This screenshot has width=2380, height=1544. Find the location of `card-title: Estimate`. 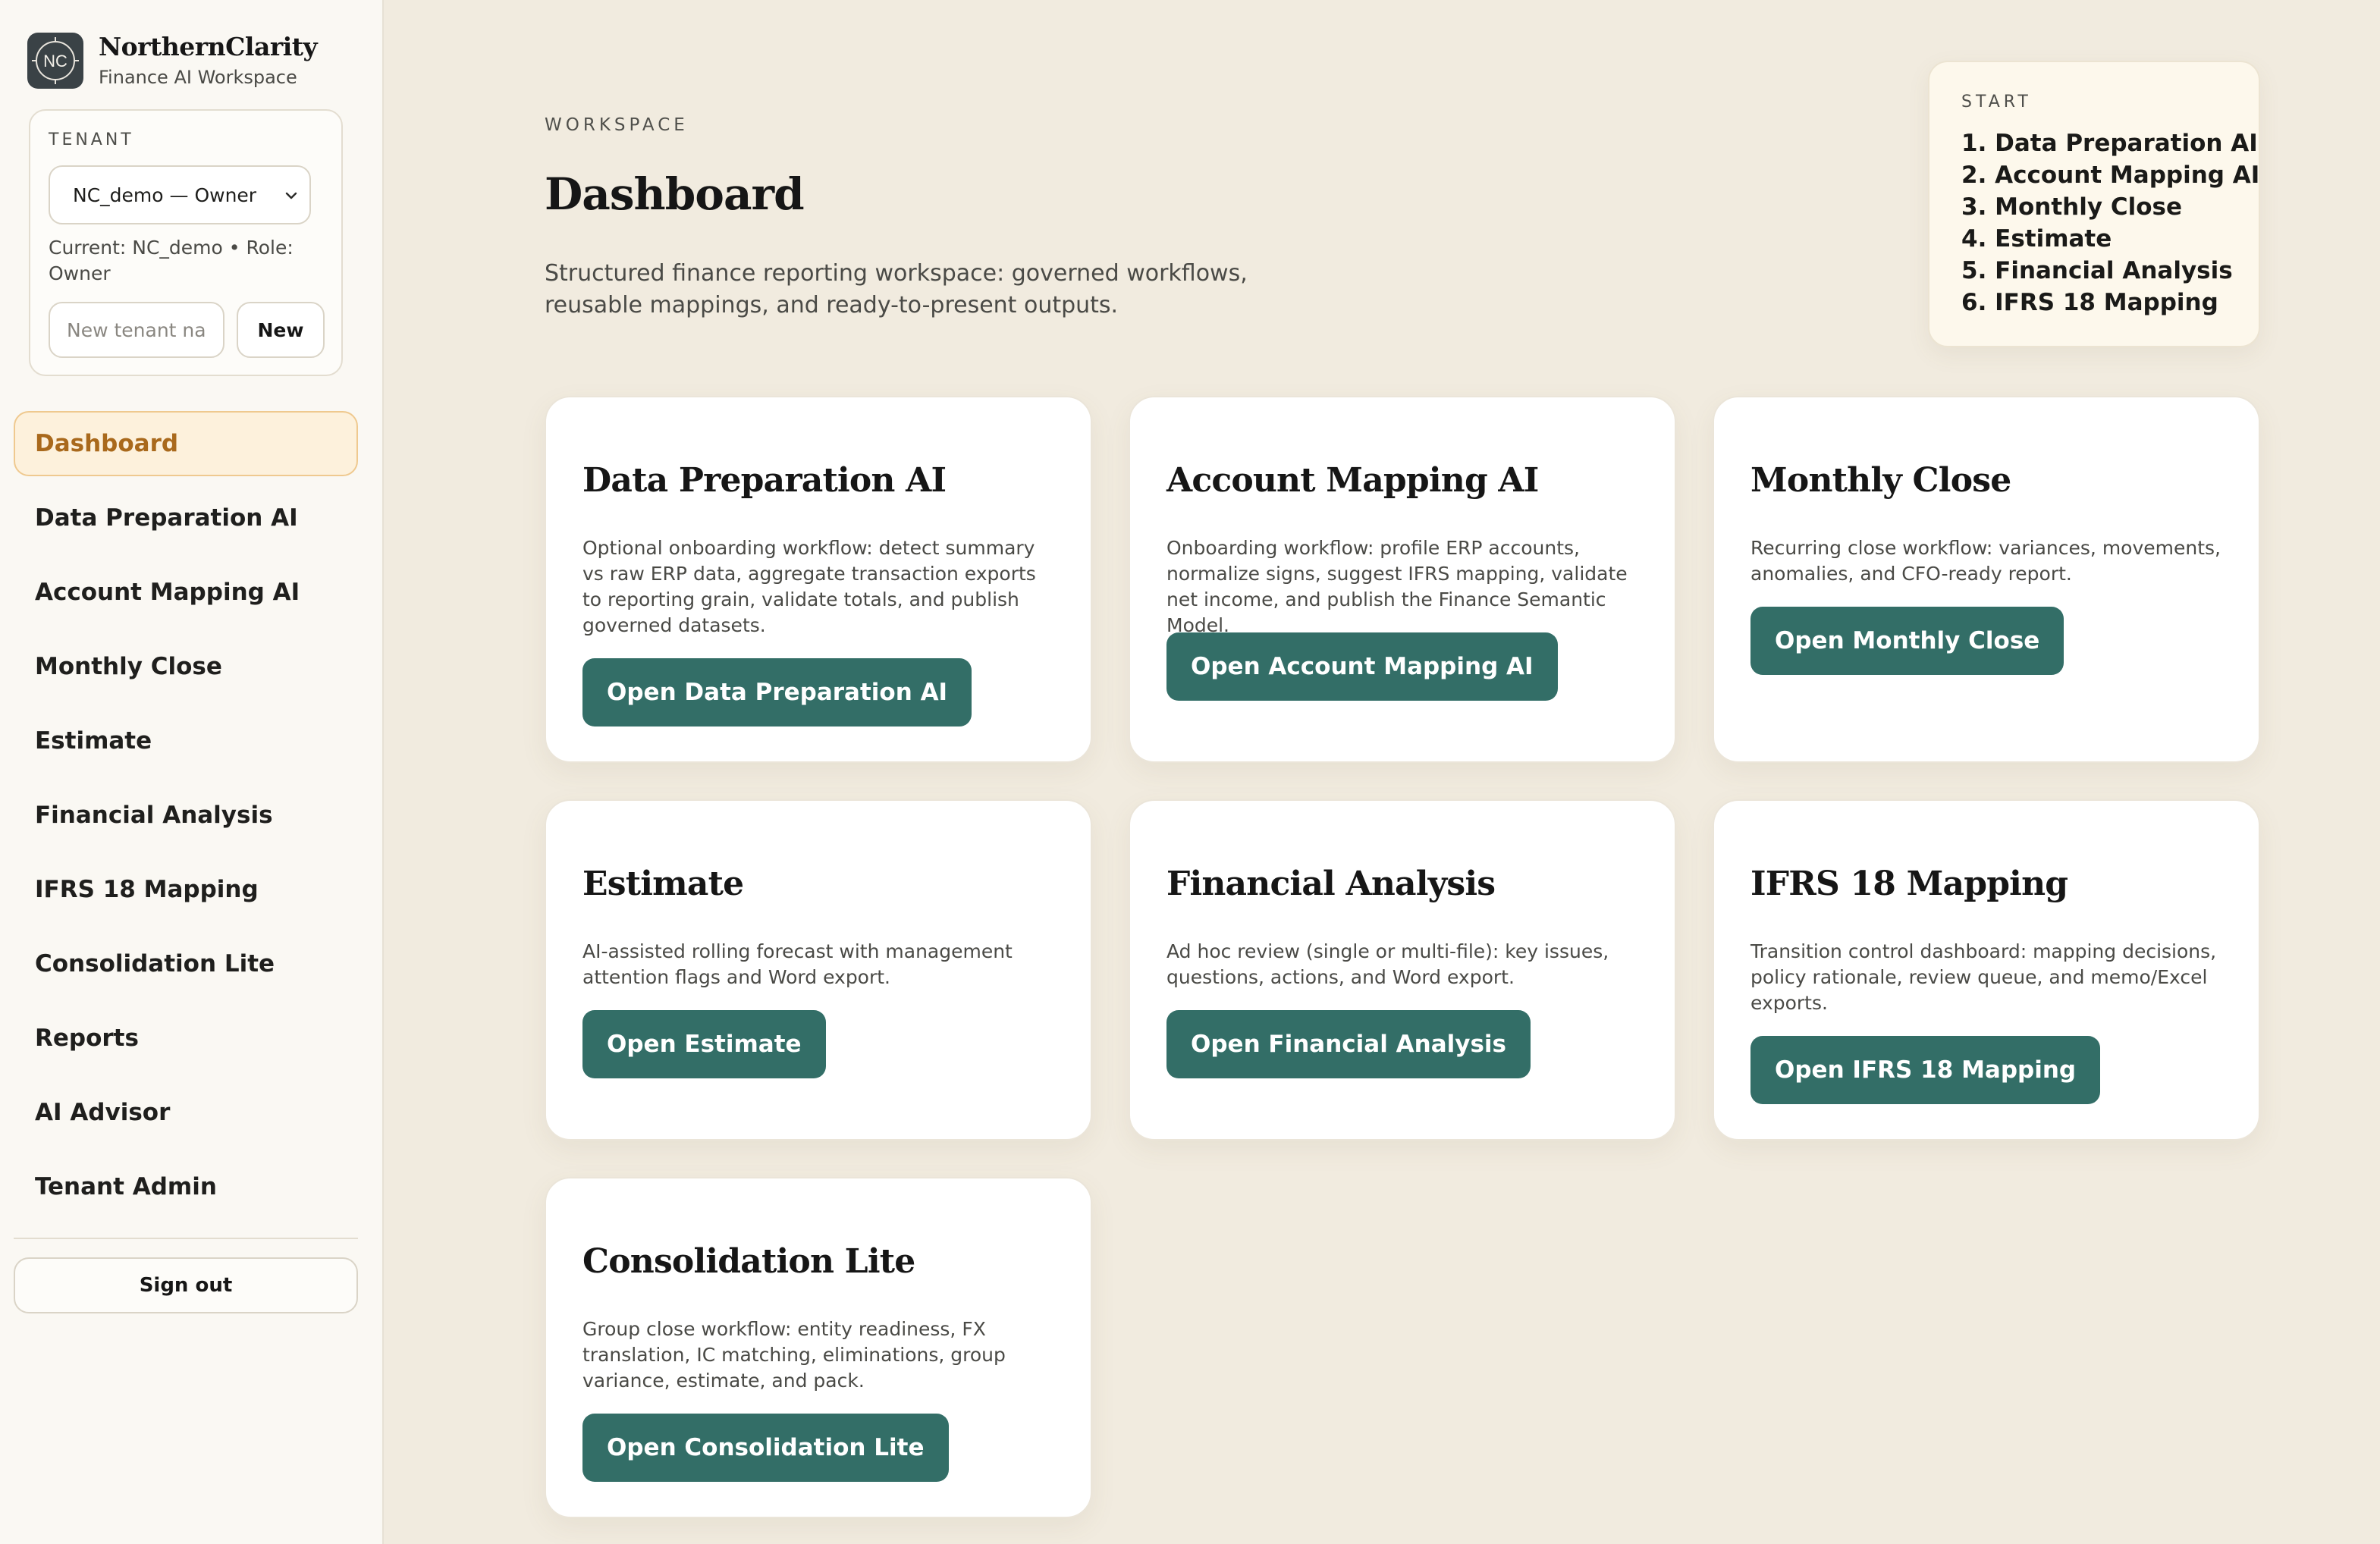

card-title: Estimate is located at coordinates (663, 884).